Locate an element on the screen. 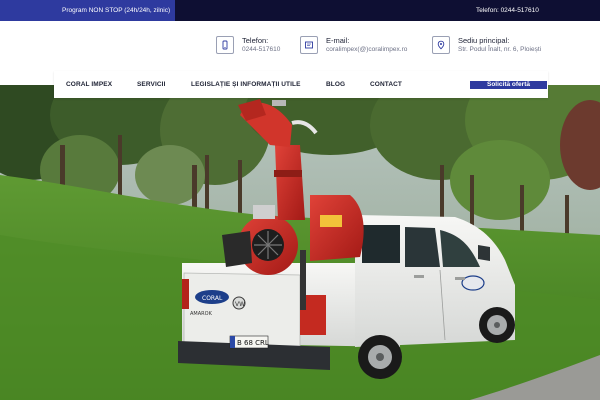 This screenshot has height=400, width=600. model-badge: AMAROK is located at coordinates (201, 314).